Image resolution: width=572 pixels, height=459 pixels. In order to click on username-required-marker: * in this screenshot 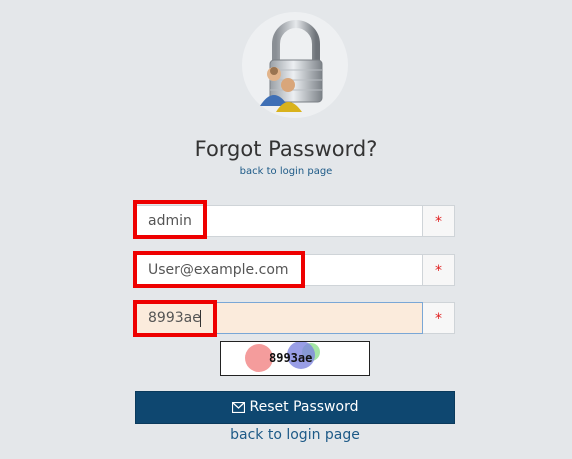, I will do `click(439, 221)`.